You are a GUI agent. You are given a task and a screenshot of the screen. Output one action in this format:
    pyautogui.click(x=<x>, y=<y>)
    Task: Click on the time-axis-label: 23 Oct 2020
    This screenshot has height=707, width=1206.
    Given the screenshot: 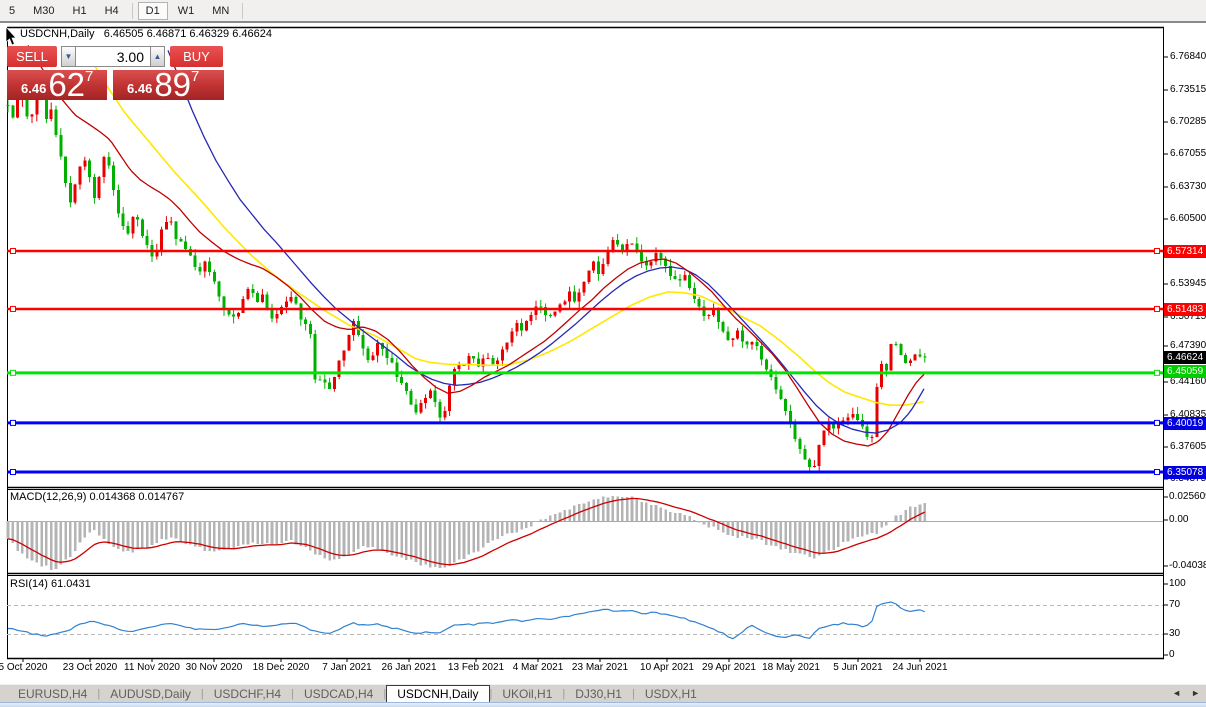 What is the action you would take?
    pyautogui.click(x=90, y=667)
    